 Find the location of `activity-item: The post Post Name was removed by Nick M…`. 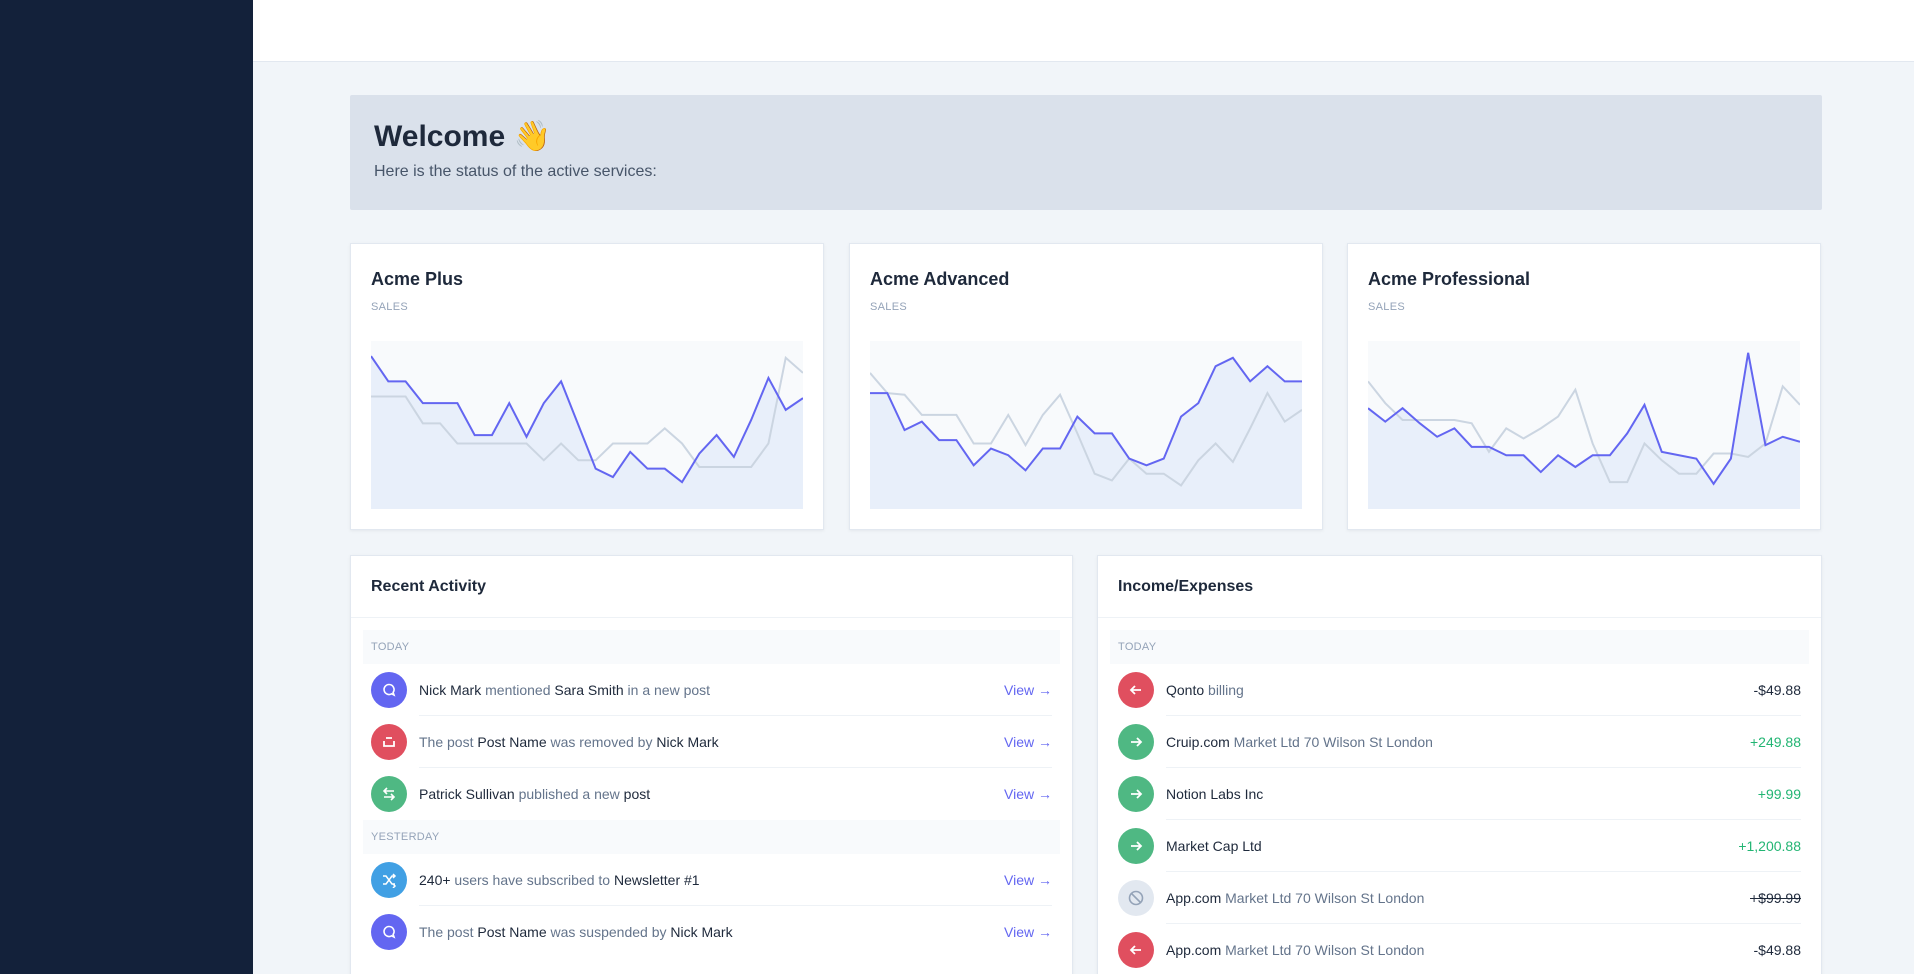

activity-item: The post Post Name was removed by Nick M… is located at coordinates (711, 742).